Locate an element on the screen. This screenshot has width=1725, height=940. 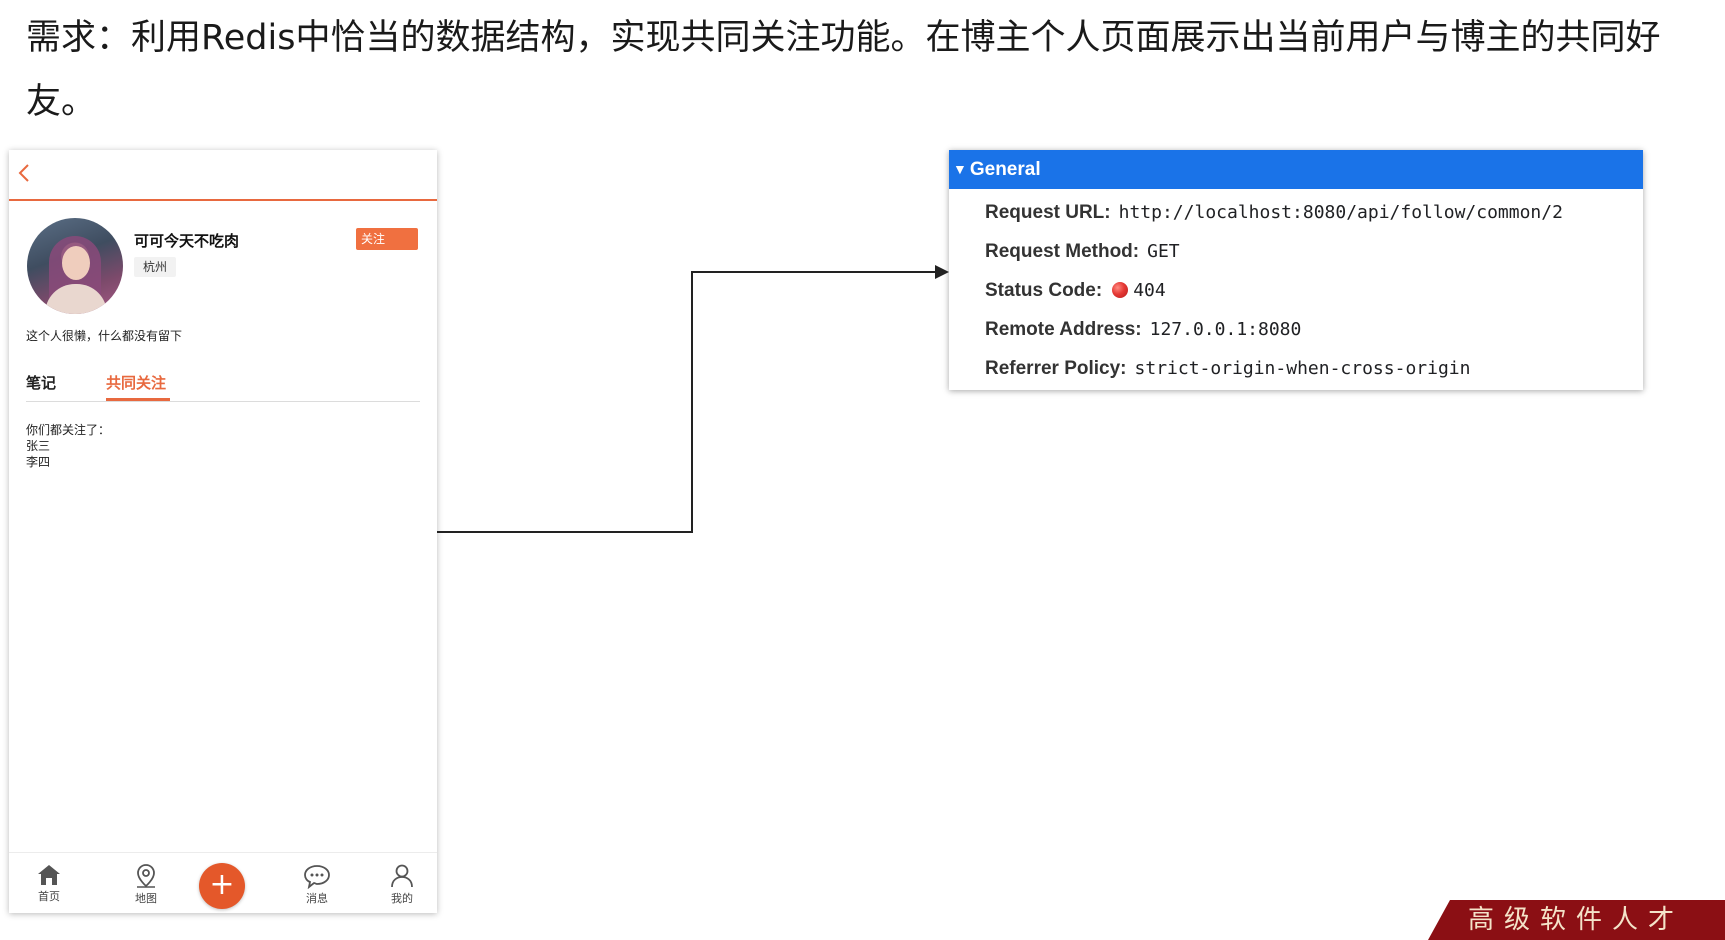
tabbar-map-label: 地图 is located at coordinates (146, 898).